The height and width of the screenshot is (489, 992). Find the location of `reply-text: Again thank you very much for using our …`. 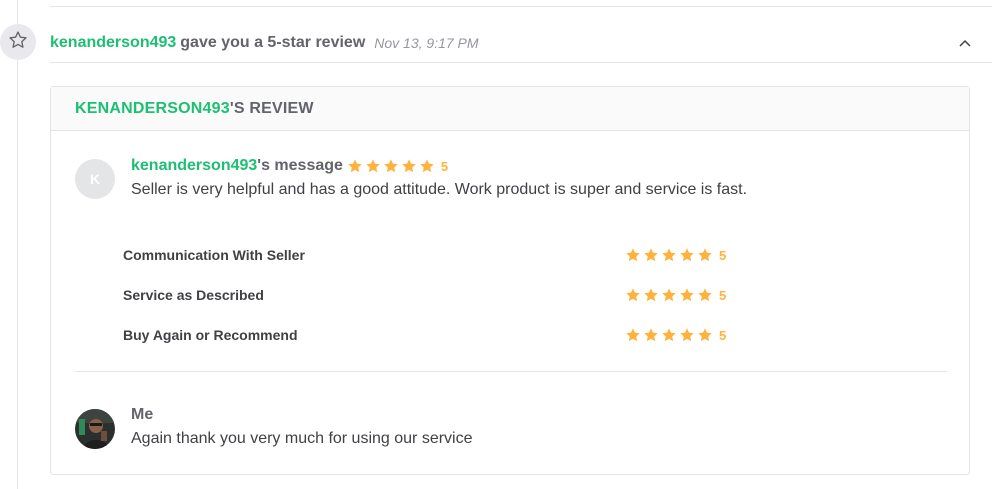

reply-text: Again thank you very much for using our … is located at coordinates (302, 438).